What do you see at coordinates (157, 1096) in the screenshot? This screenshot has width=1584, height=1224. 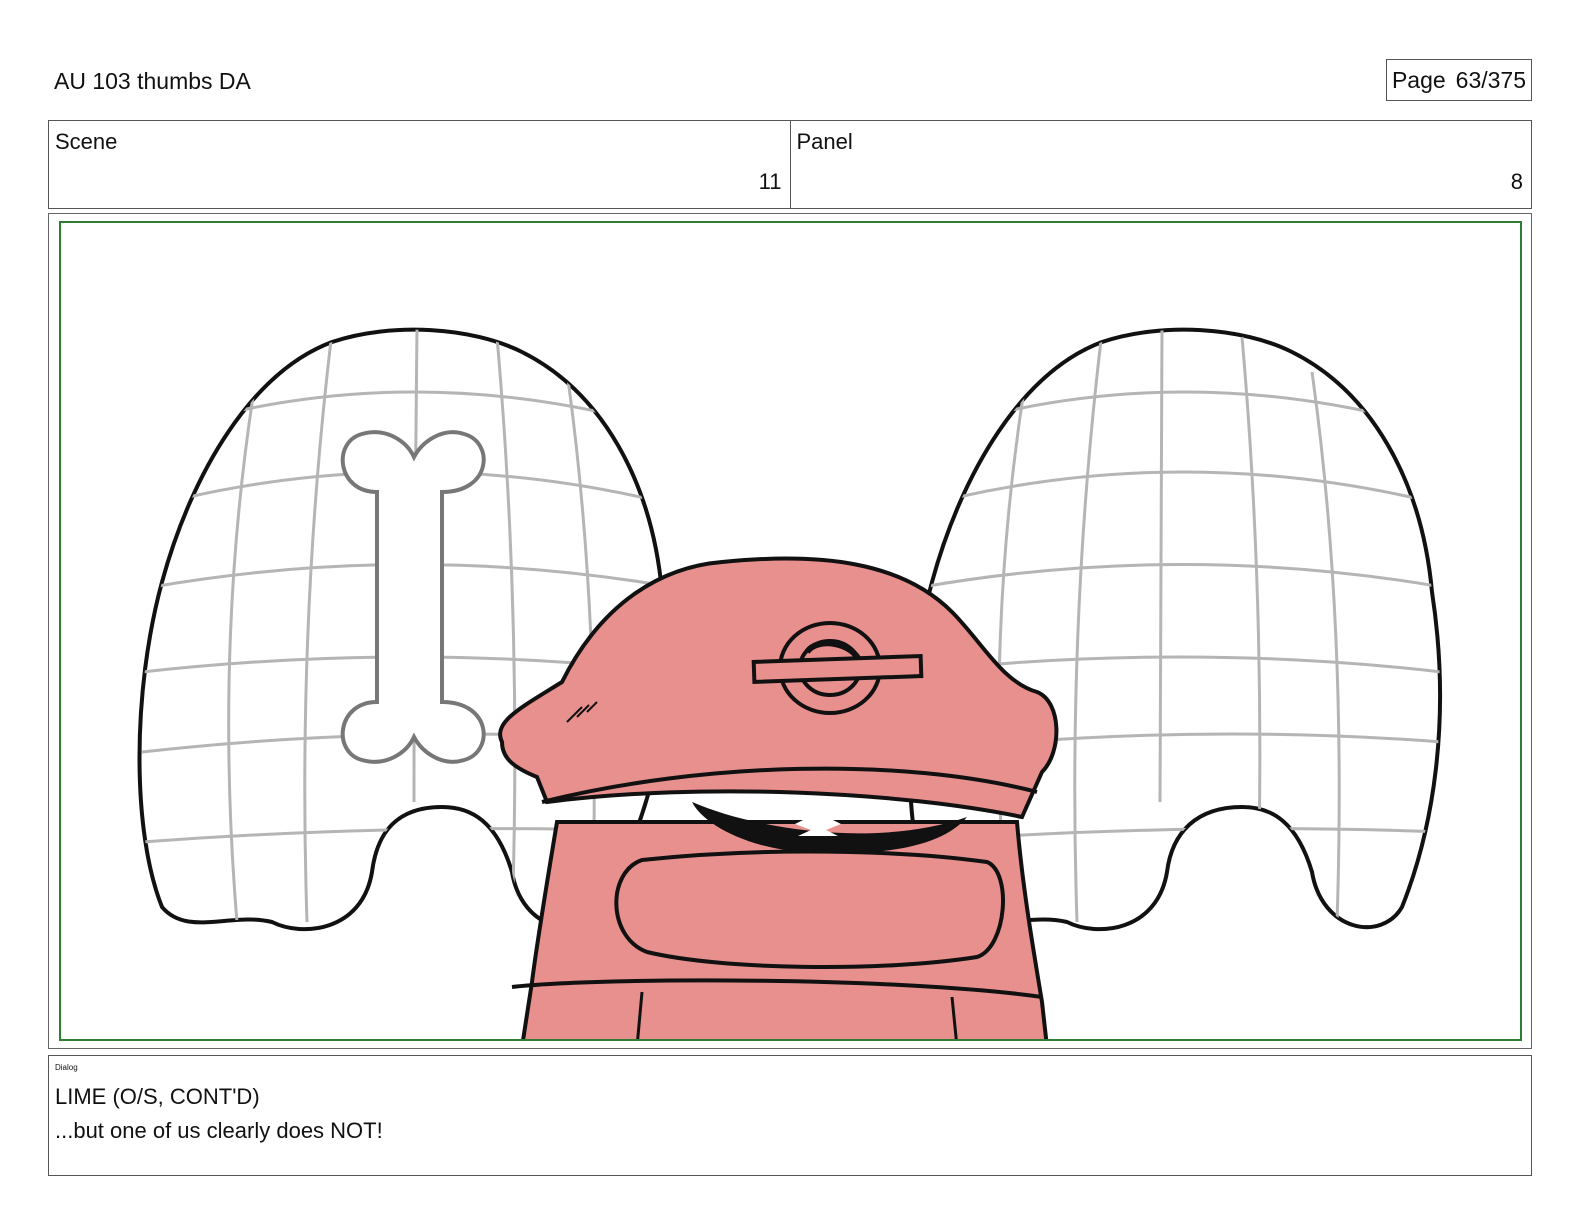 I see `dialog-speaker: LIME (O/S, CONT'D)` at bounding box center [157, 1096].